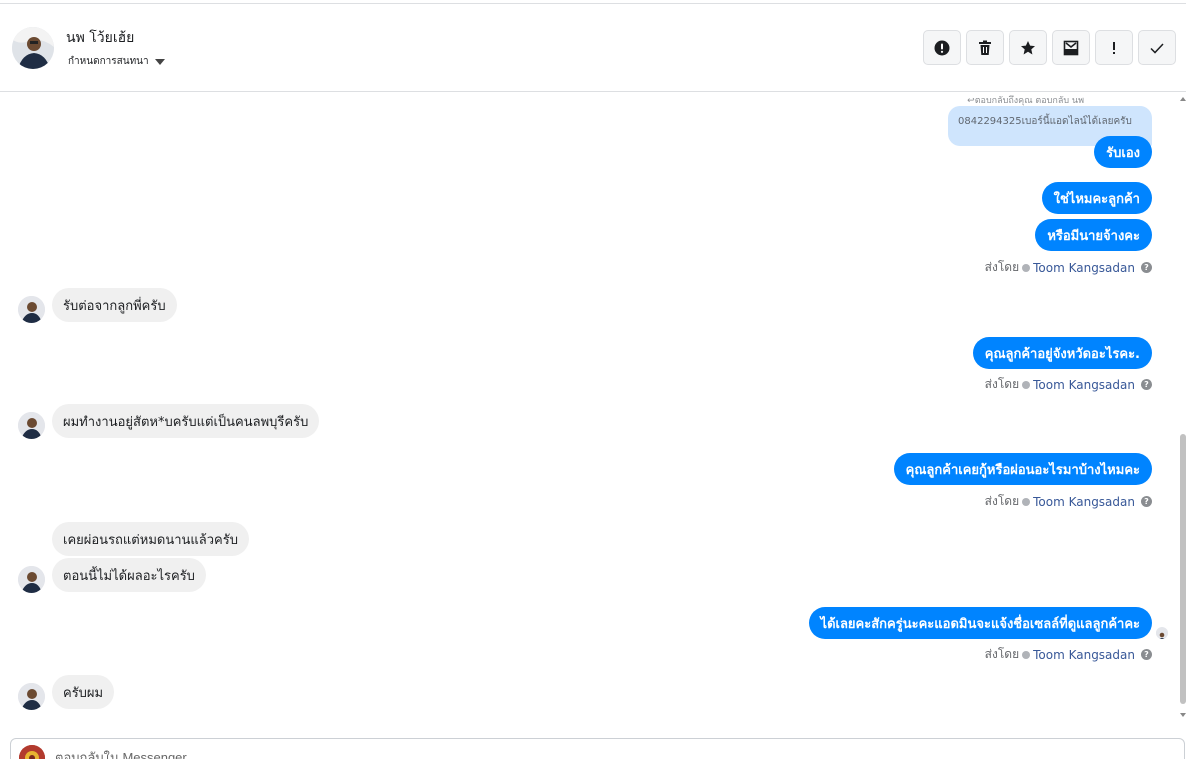  I want to click on mark-done-button, so click(1157, 47).